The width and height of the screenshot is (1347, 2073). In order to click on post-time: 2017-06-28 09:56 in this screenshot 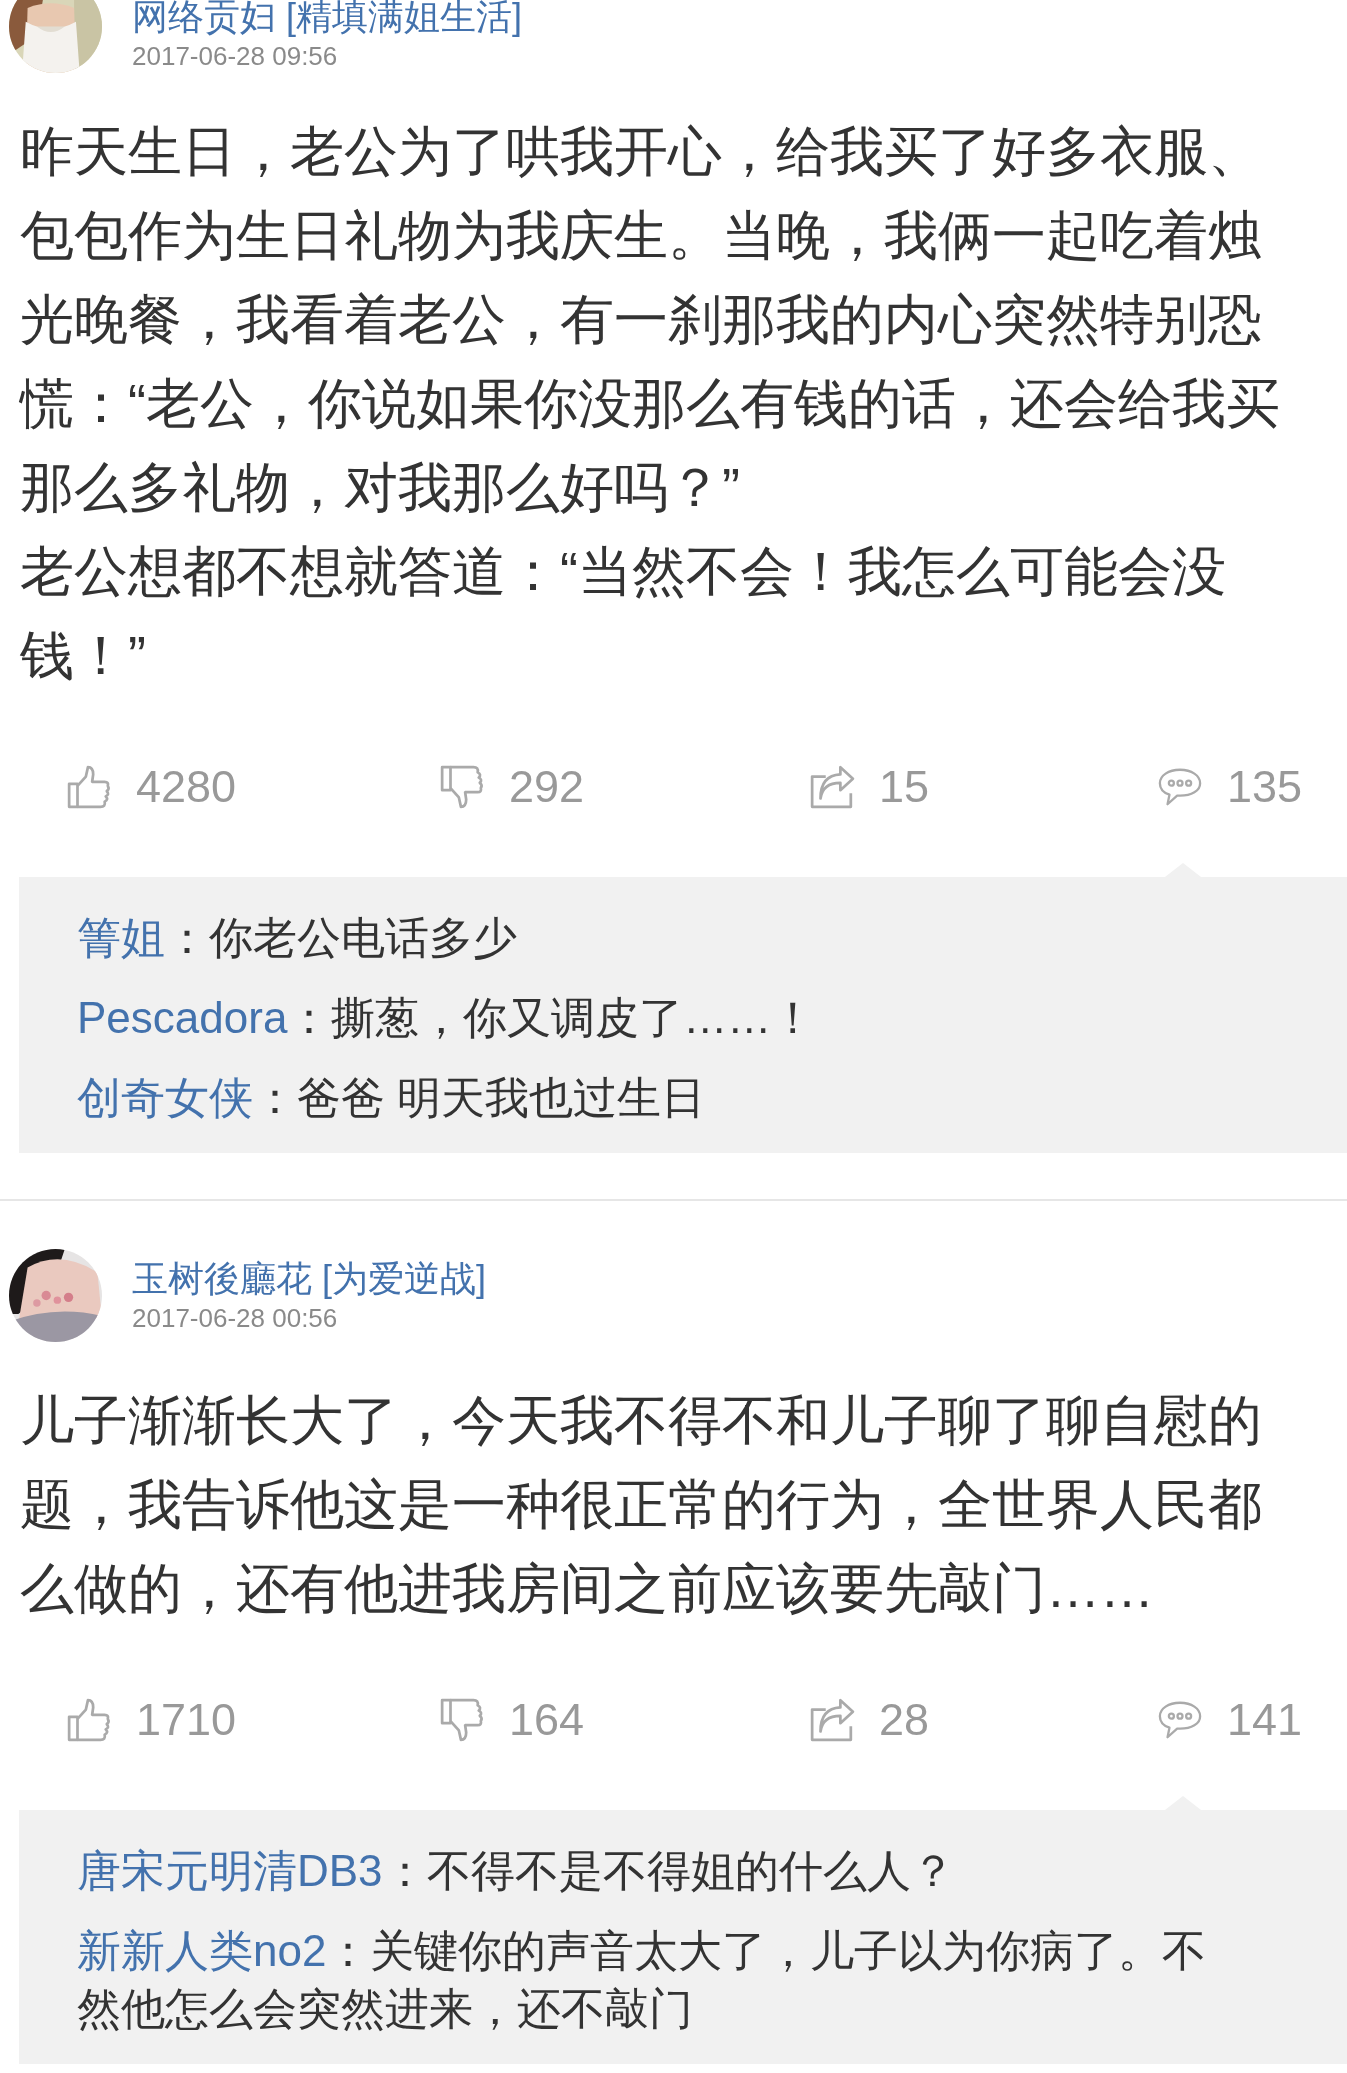, I will do `click(235, 55)`.